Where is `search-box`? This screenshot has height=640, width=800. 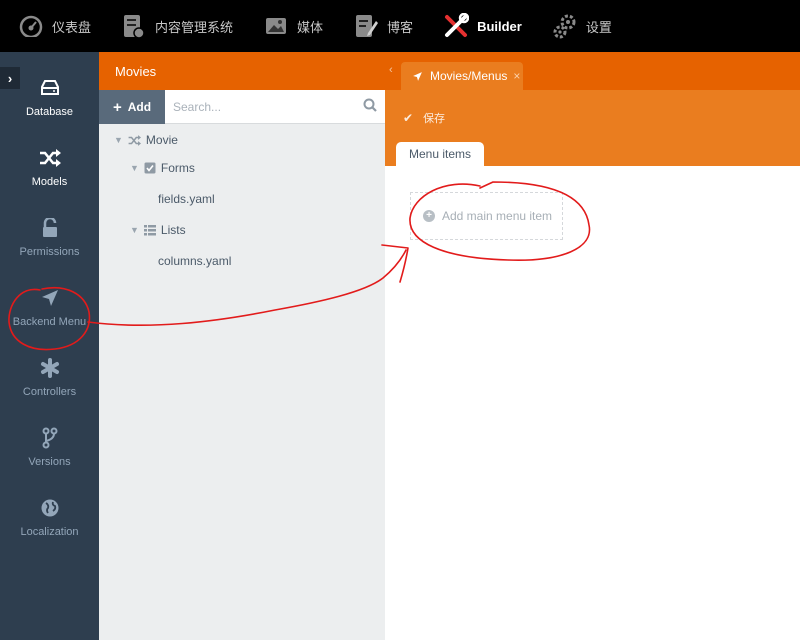 search-box is located at coordinates (275, 107).